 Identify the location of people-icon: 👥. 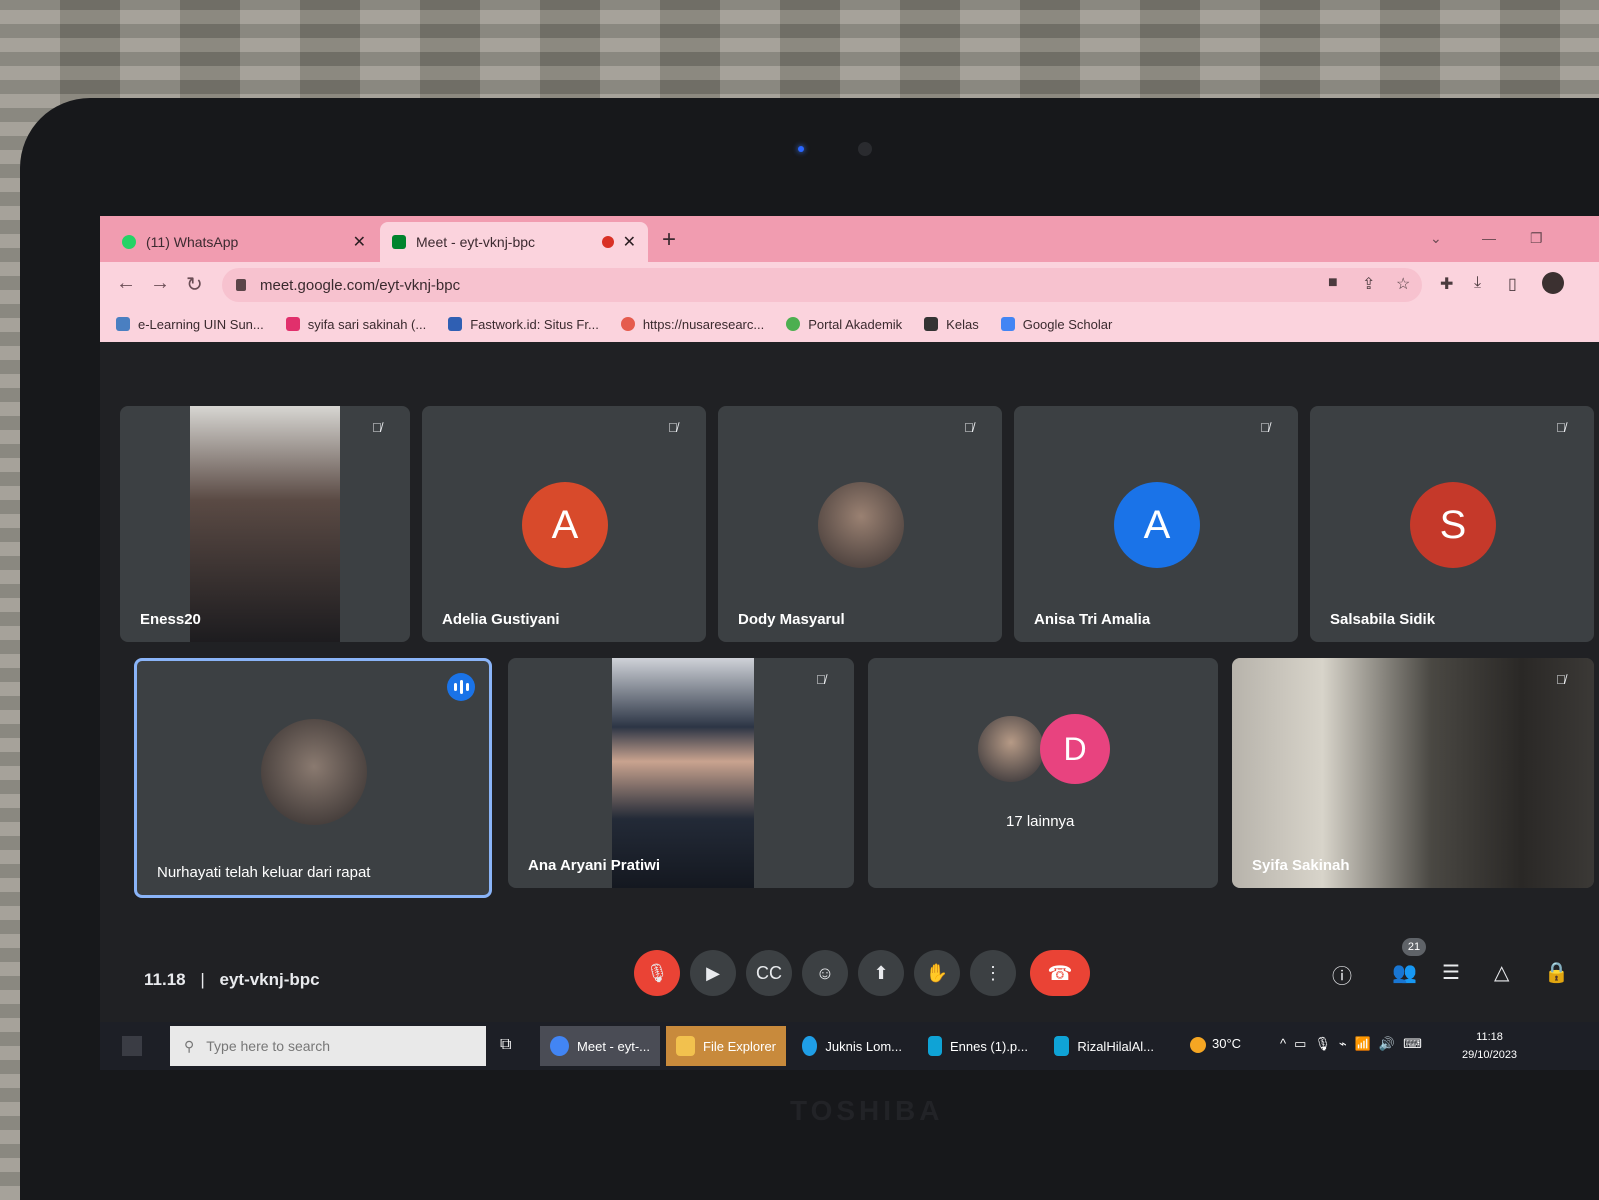
(1404, 972).